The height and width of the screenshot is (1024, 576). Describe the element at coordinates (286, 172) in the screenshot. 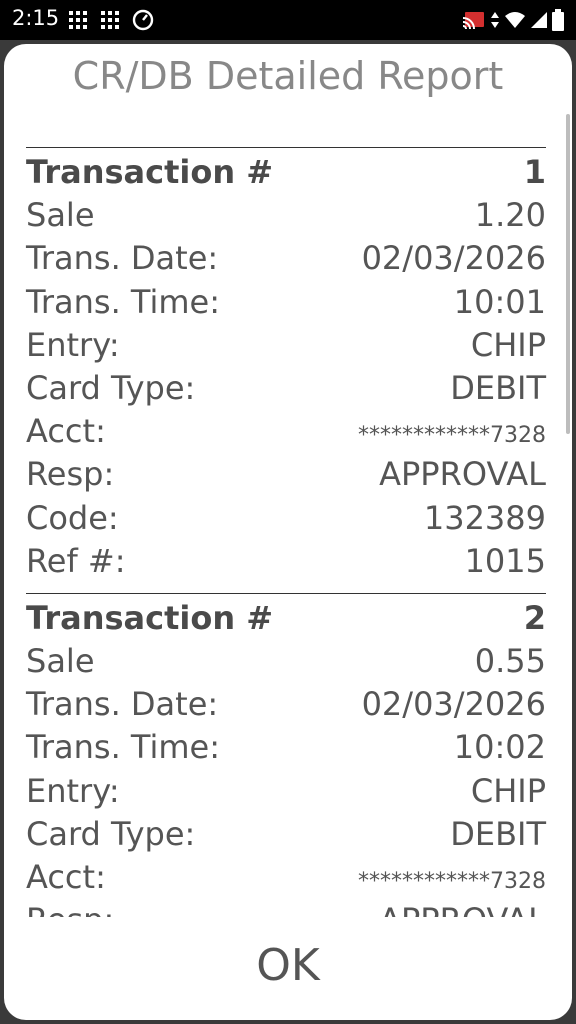

I see `transaction-header-row: Transaction # 1` at that location.